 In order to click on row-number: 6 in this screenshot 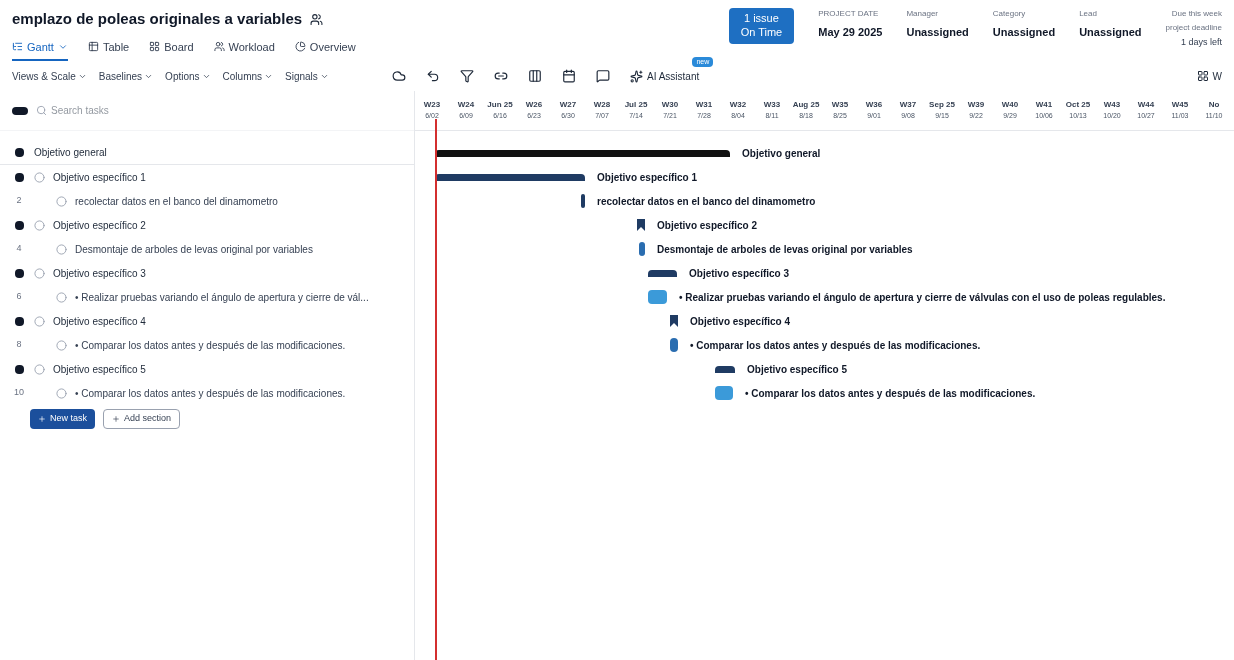, I will do `click(19, 297)`.